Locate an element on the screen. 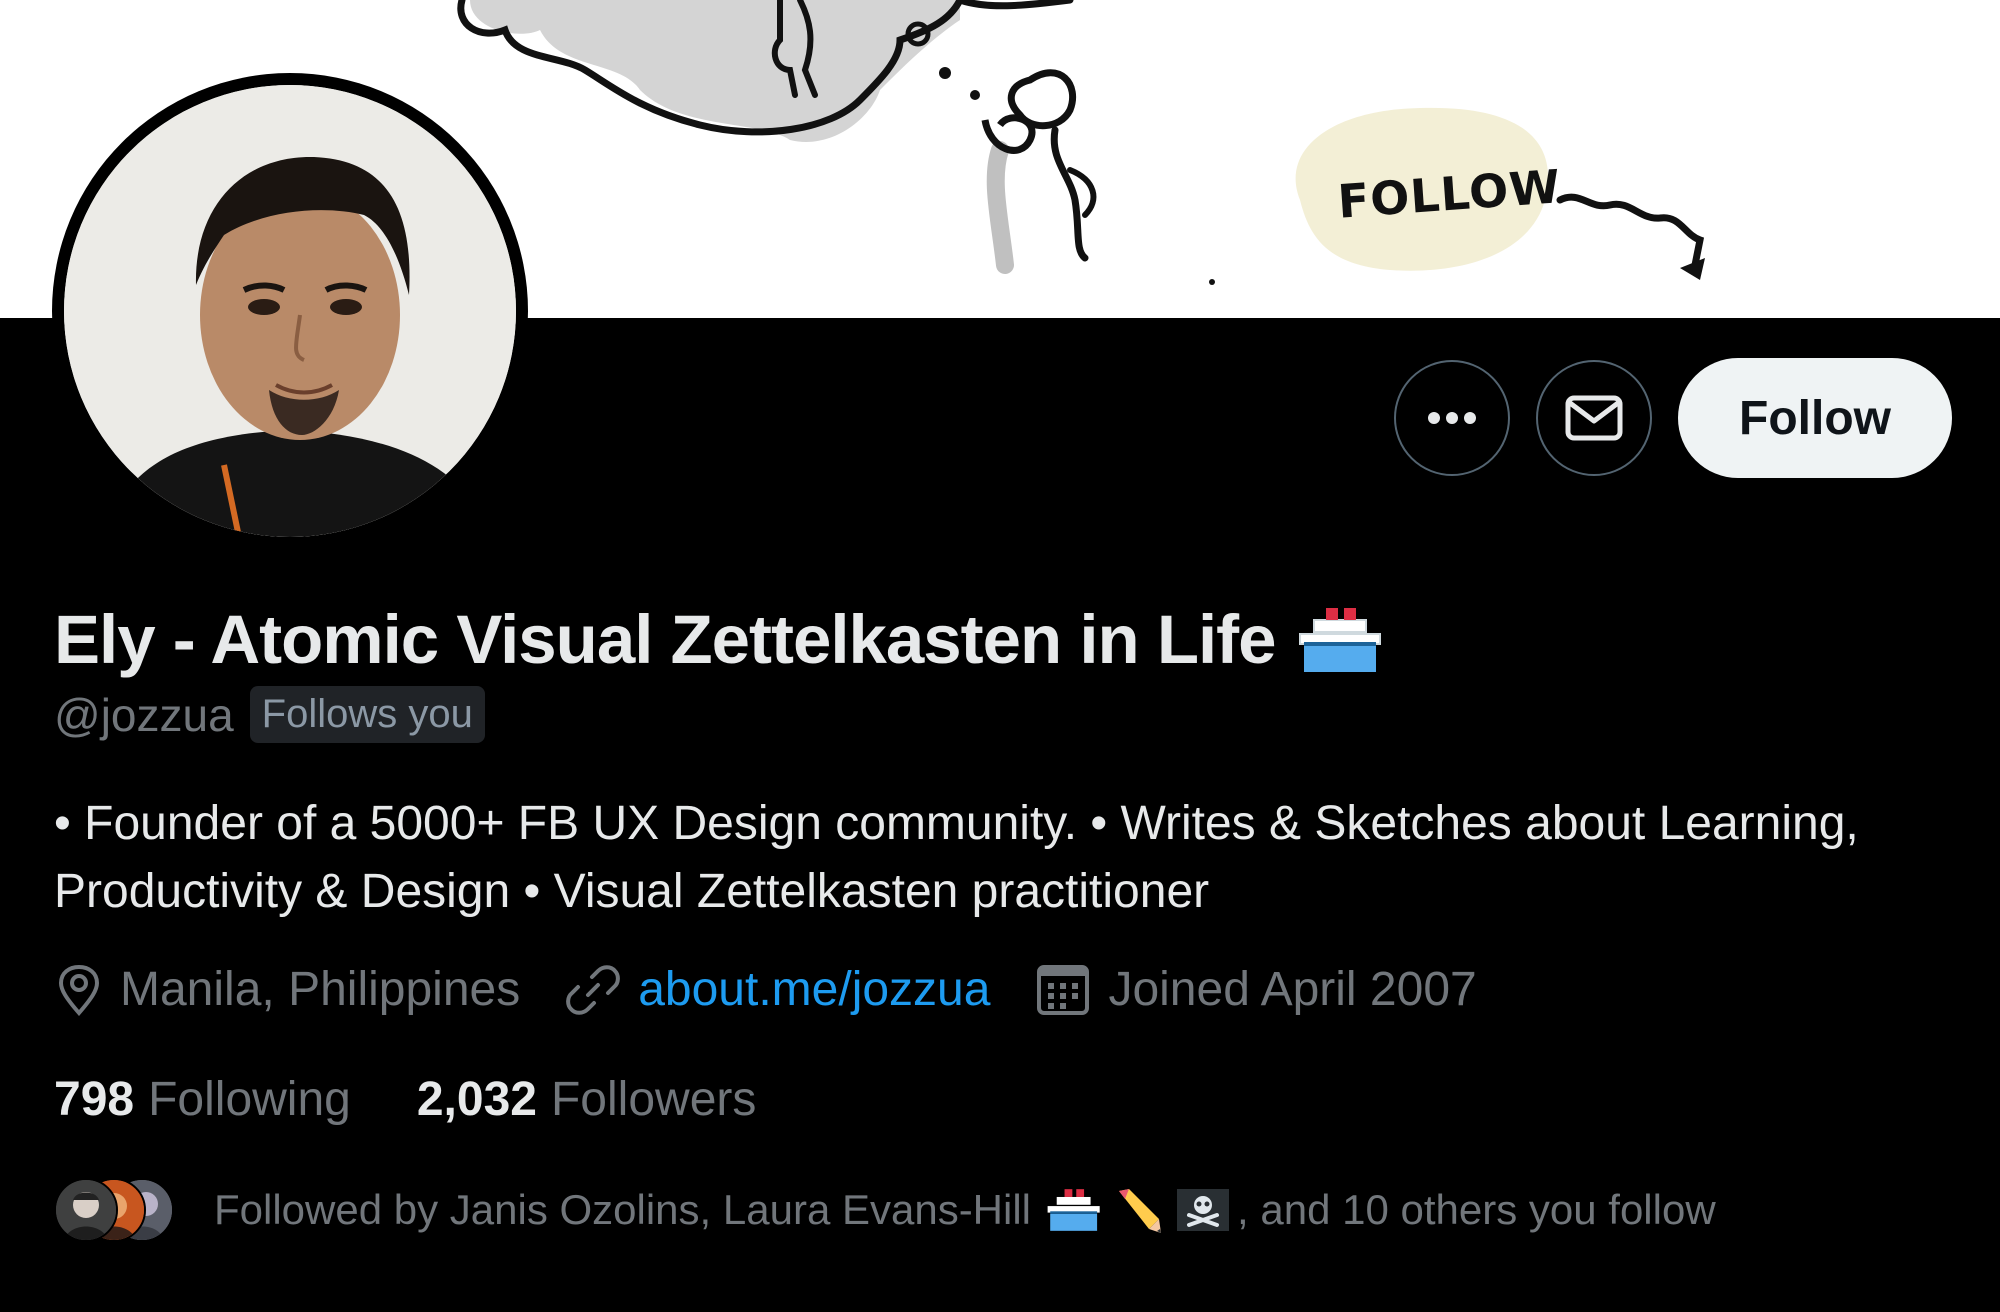 Image resolution: width=2000 pixels, height=1312 pixels. display-name: Ely - Atomic Visual Zettelkasten in Life is located at coordinates (665, 639).